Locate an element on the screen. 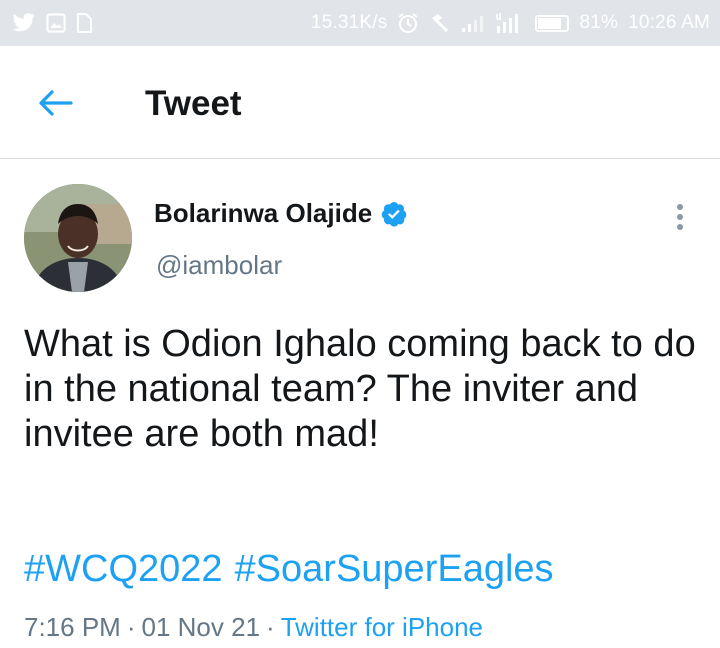  arrow-left-icon is located at coordinates (56, 103).